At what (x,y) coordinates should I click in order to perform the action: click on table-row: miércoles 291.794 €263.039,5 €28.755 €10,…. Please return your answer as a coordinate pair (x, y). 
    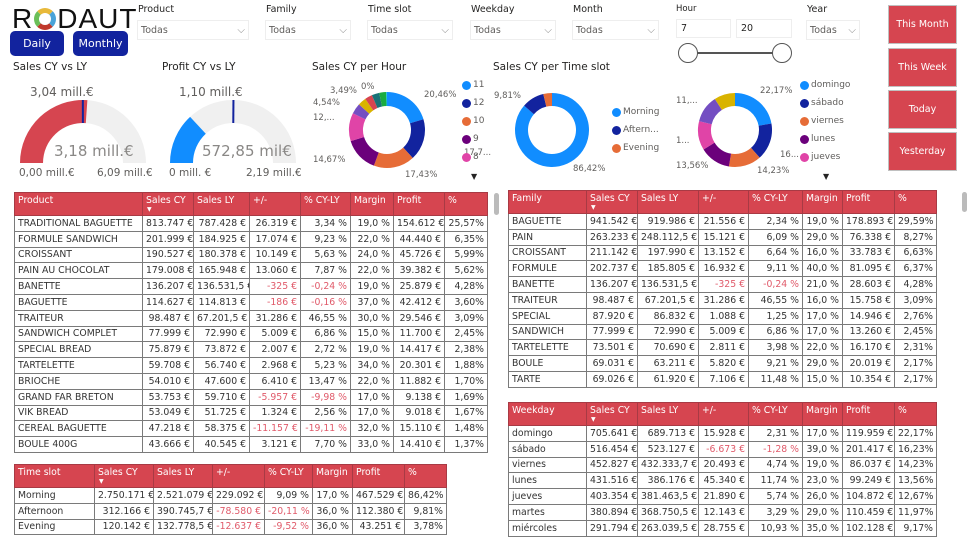
    Looking at the image, I should click on (722, 528).